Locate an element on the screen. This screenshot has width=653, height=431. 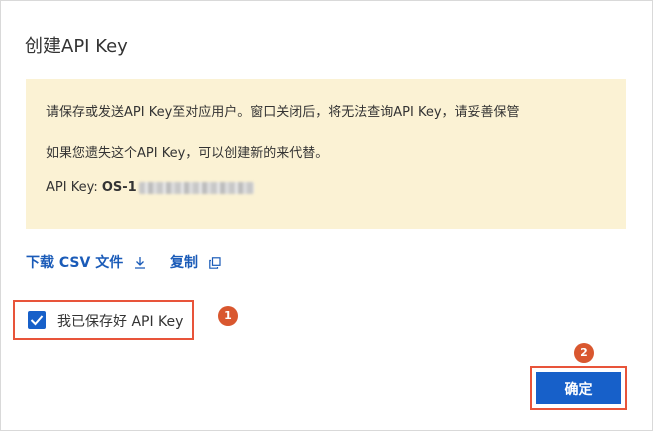
notice-lost-key-hint: 如果您遗失这个API Key，可以创建新的来代替。 is located at coordinates (187, 153).